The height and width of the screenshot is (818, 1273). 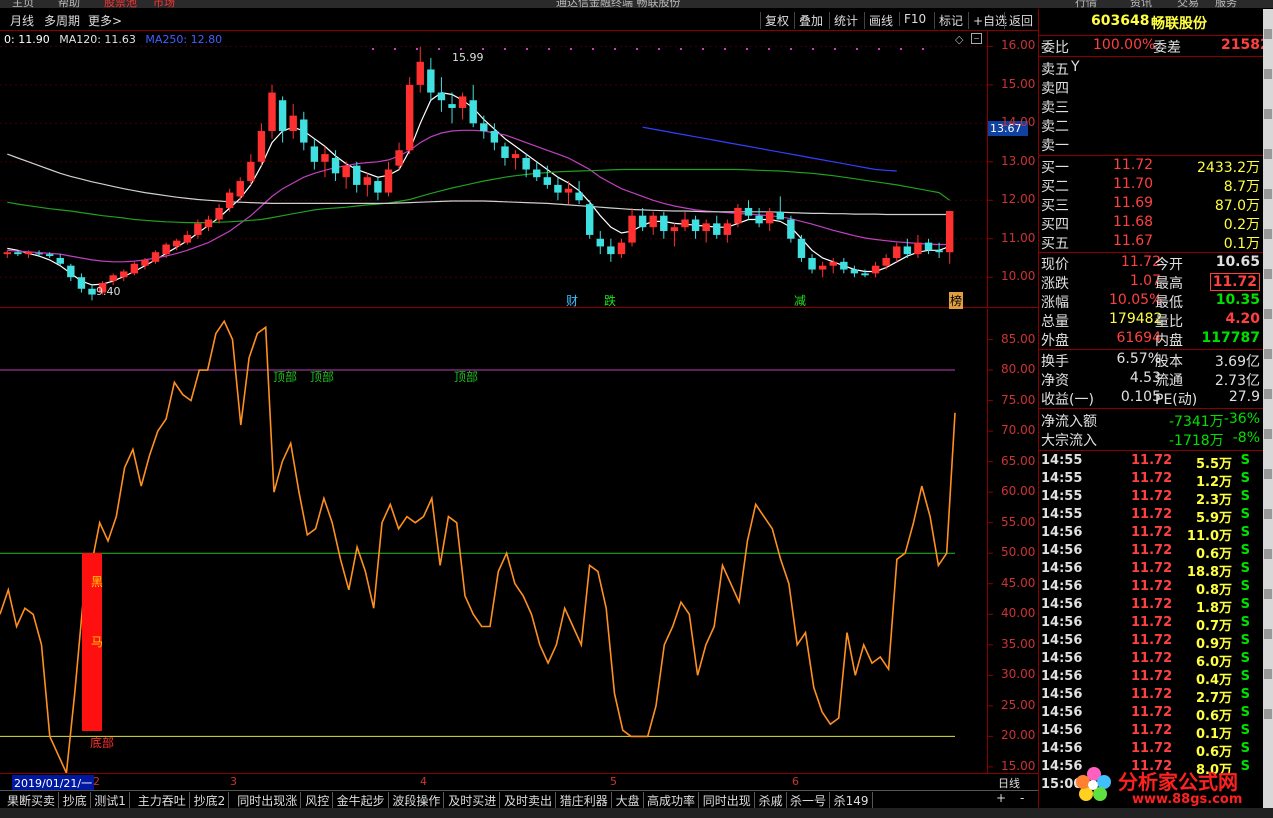 I want to click on tabs-remove-button: -, so click(x=1022, y=798).